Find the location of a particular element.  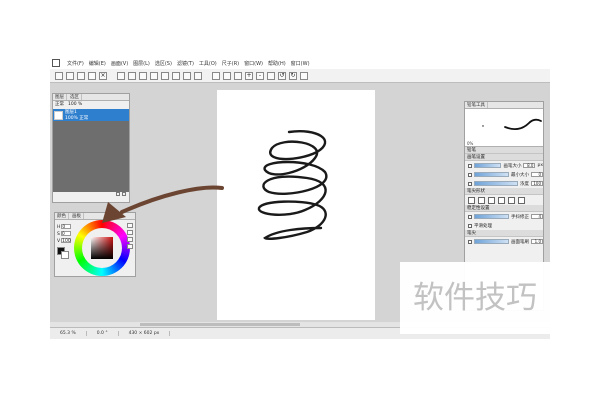

watermark-text: 软件技巧 is located at coordinates (475, 298).